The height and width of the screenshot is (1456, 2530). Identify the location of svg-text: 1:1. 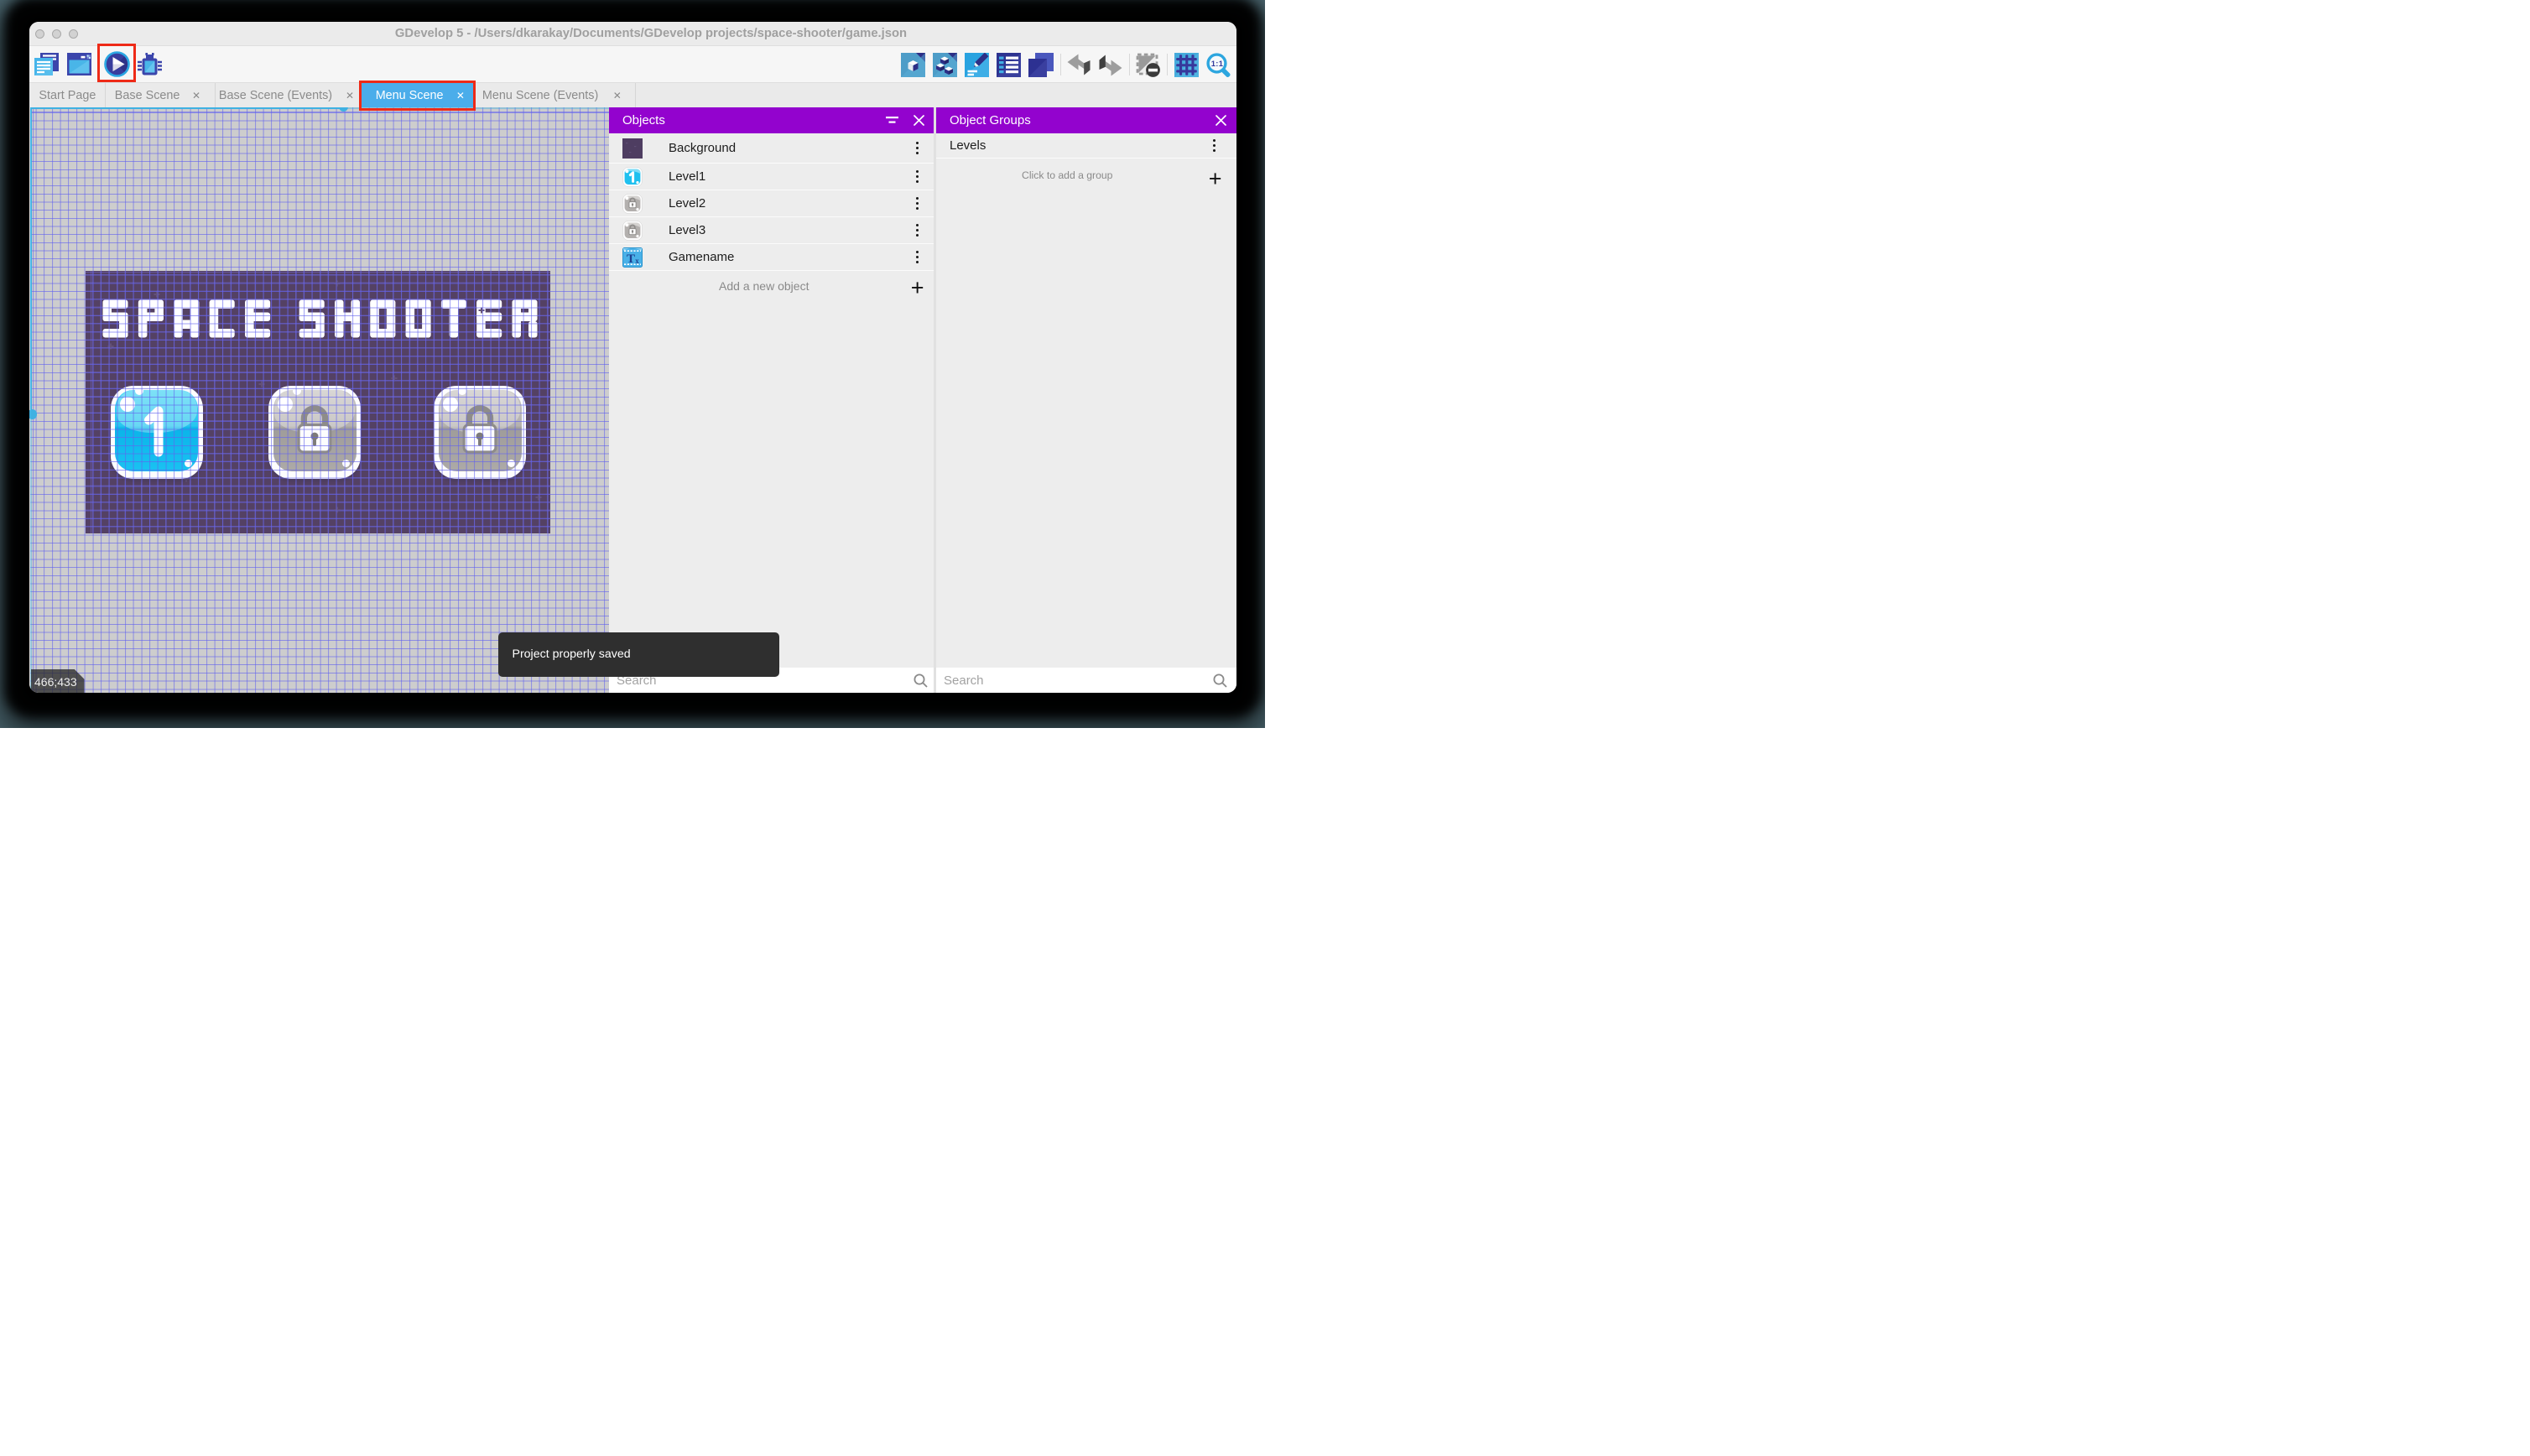
(1216, 64).